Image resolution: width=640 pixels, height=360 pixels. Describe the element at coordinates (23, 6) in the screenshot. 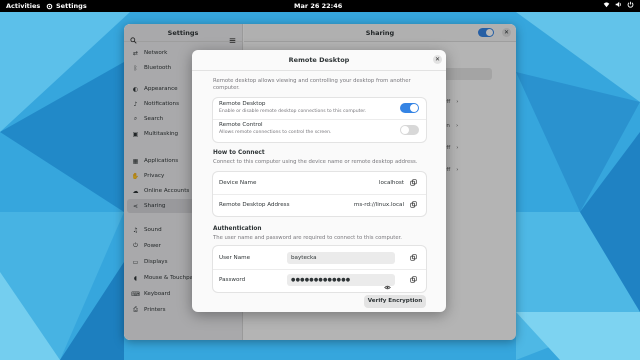

I see `activities-button: Activities` at that location.